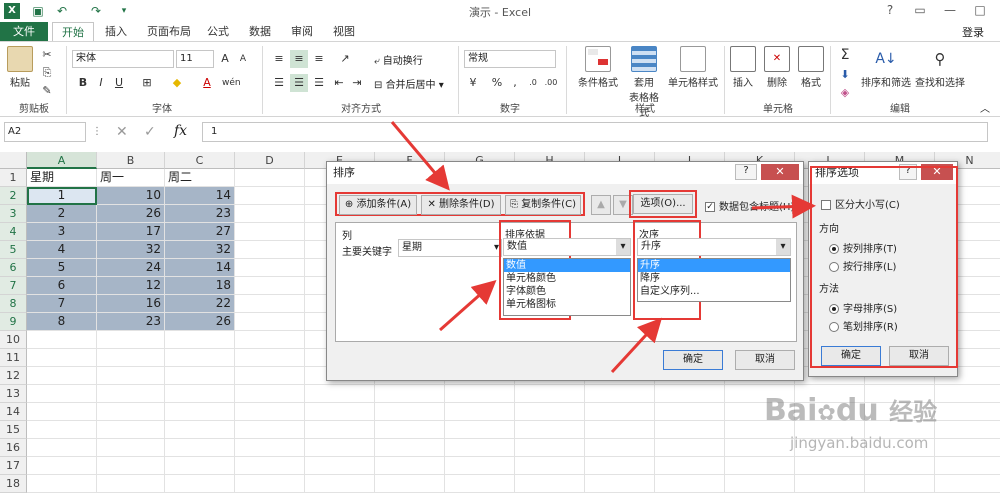 The width and height of the screenshot is (1000, 493). What do you see at coordinates (859, 443) in the screenshot?
I see `watermark-url: jingyan.baidu.com` at bounding box center [859, 443].